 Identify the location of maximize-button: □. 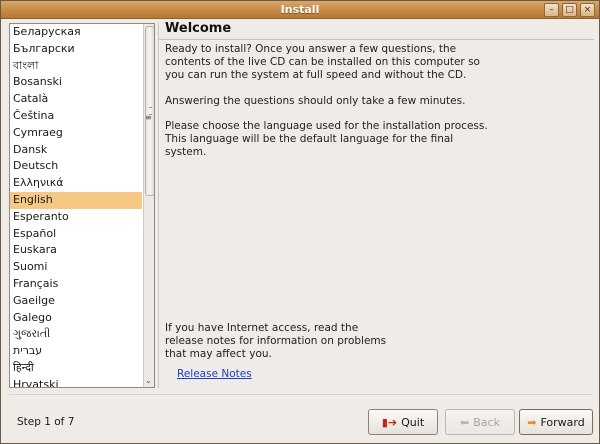
(569, 10).